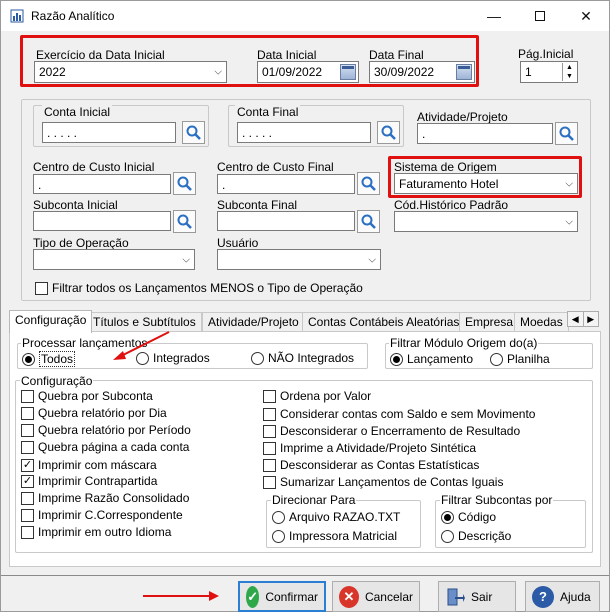 Image resolution: width=610 pixels, height=612 pixels. Describe the element at coordinates (106, 430) in the screenshot. I see `chk-quebra-periodo: Quebra relatório por Período` at that location.